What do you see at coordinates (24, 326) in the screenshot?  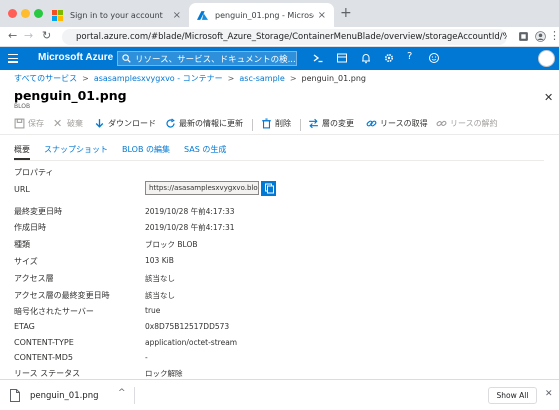 I see `prop-label: ETAG` at bounding box center [24, 326].